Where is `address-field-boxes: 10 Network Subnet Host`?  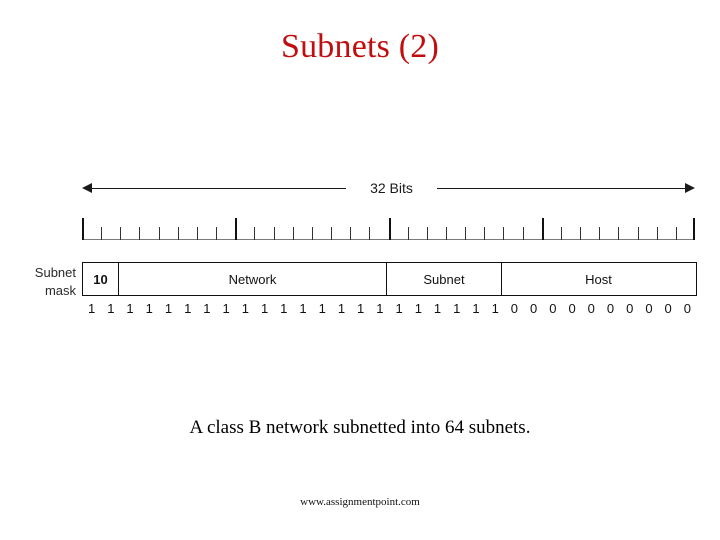
address-field-boxes: 10 Network Subnet Host is located at coordinates (389, 279).